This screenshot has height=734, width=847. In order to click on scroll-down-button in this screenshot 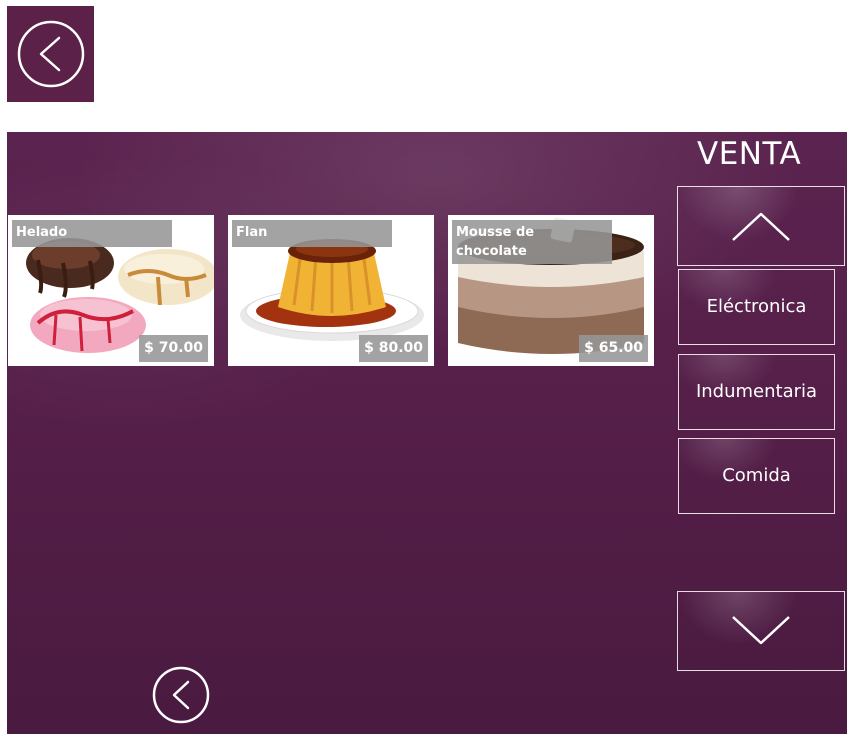, I will do `click(761, 631)`.